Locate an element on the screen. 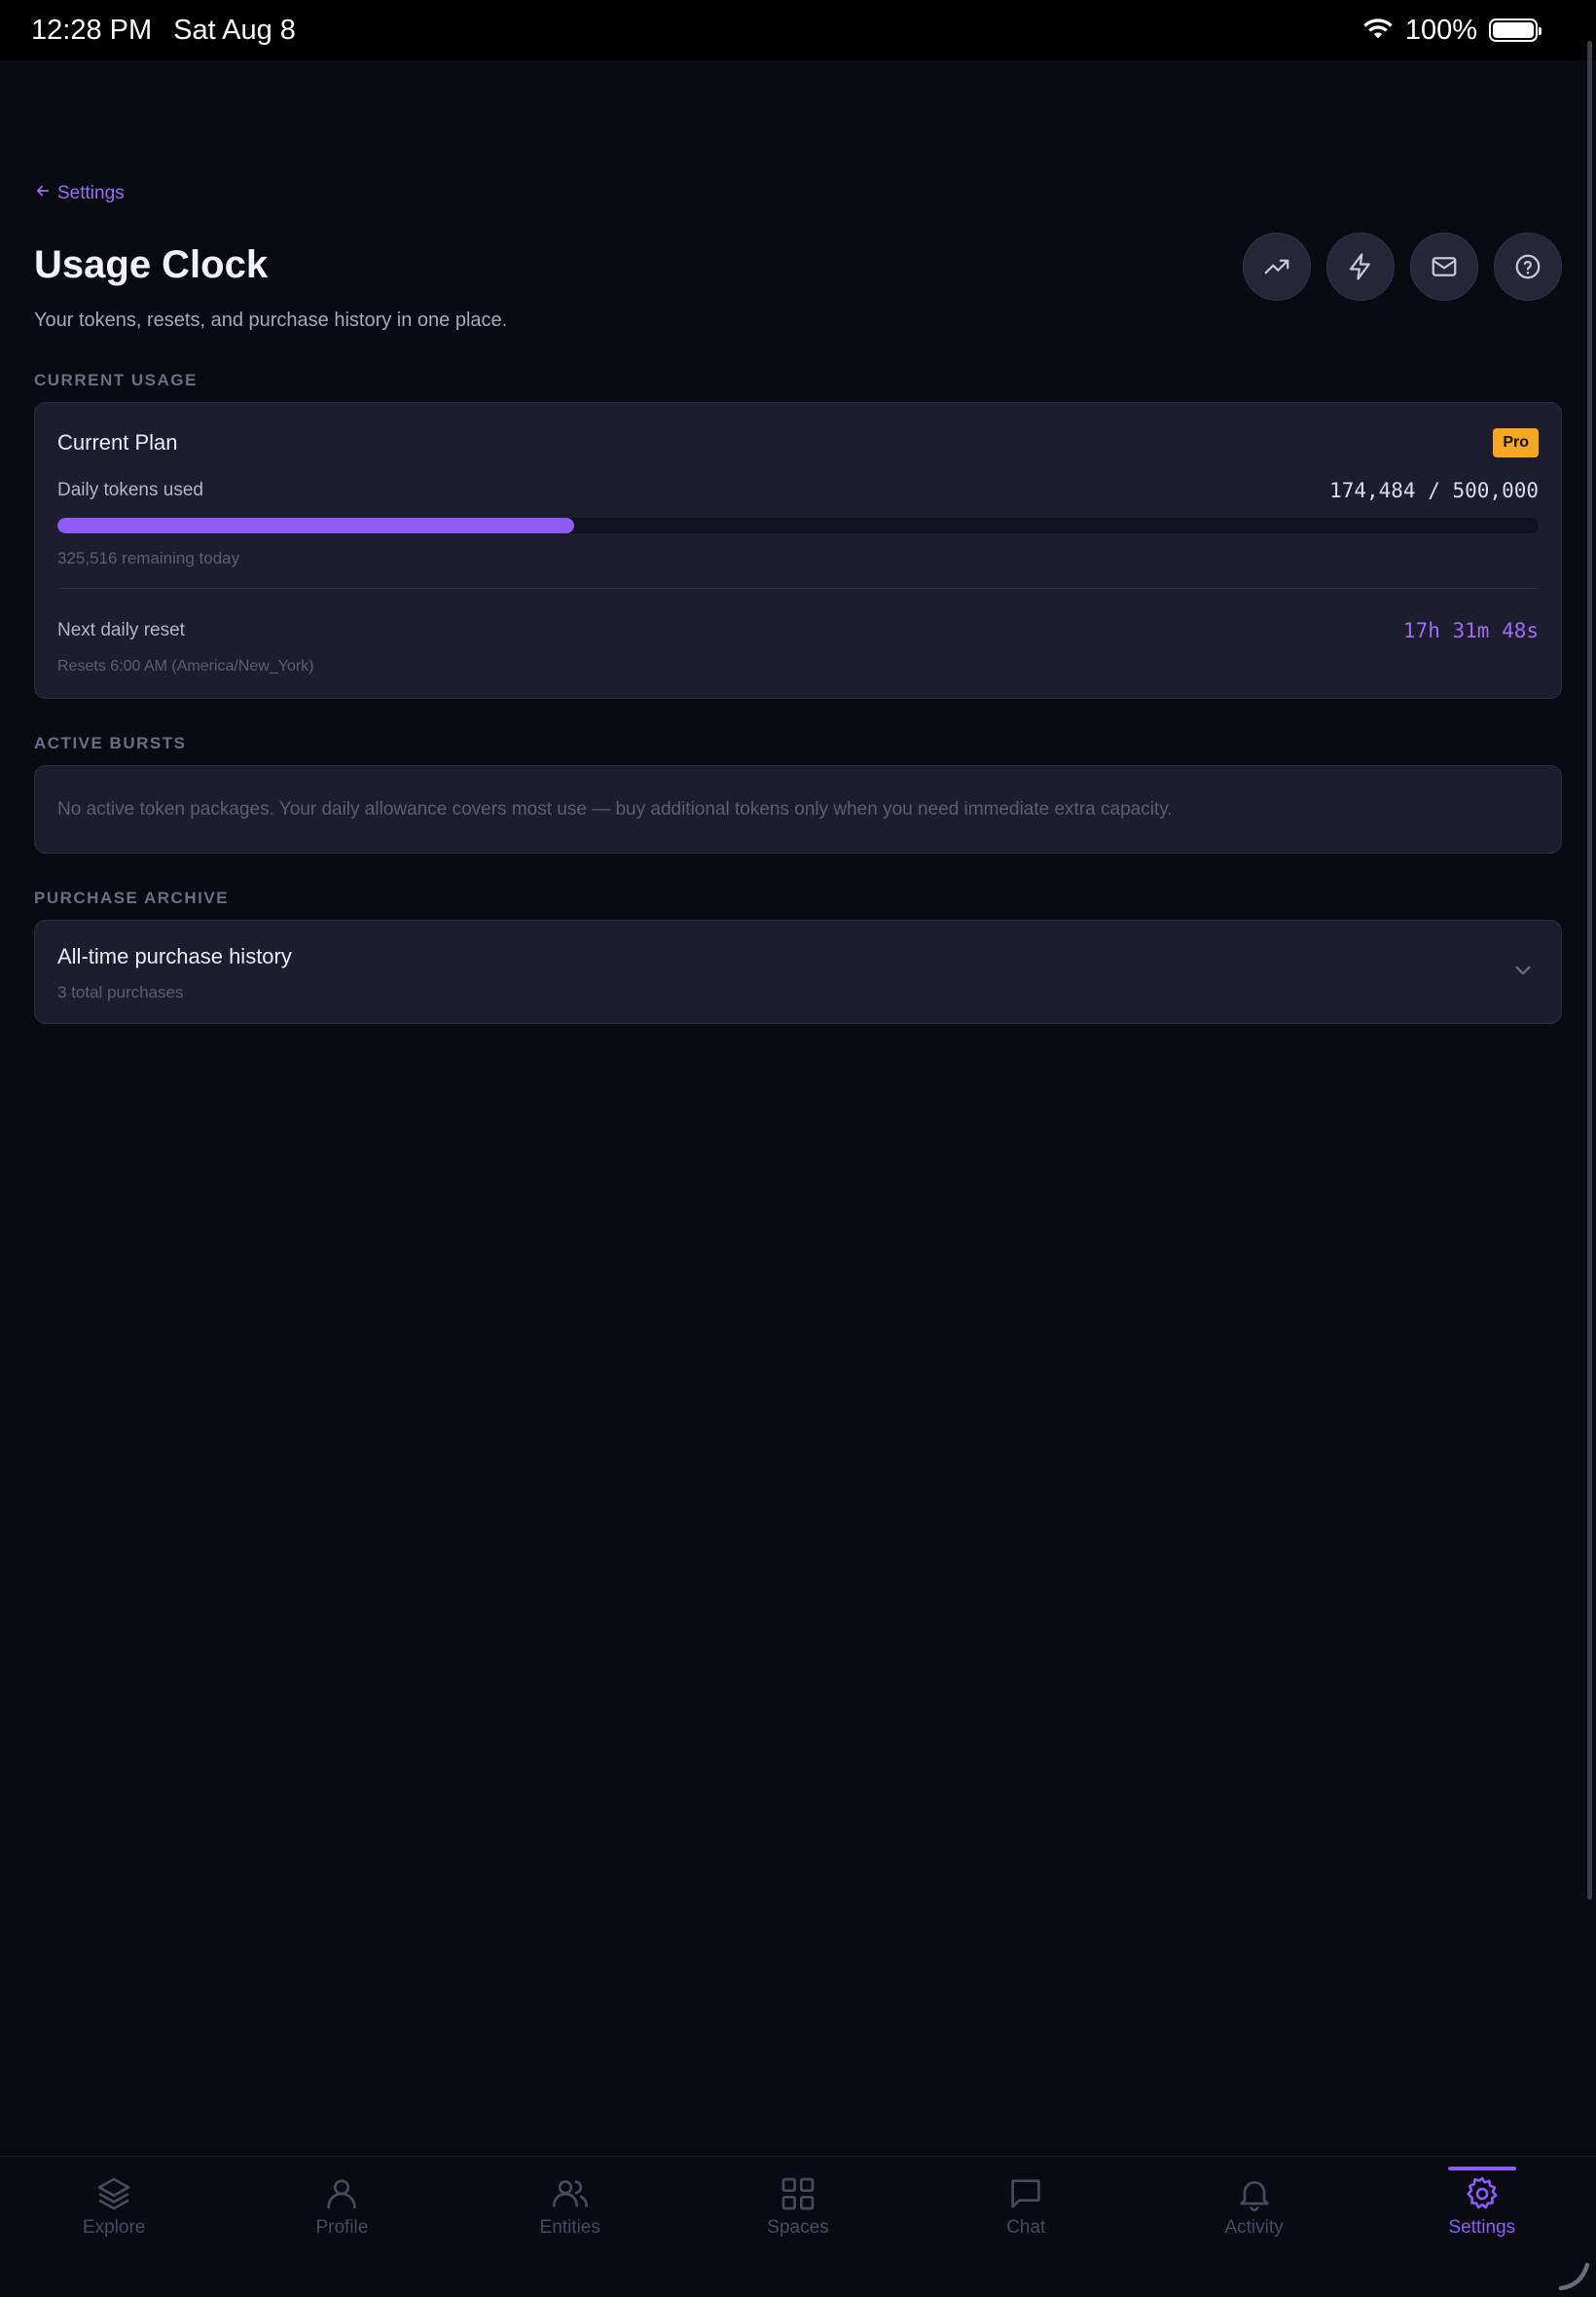 This screenshot has width=1596, height=2297. tab-label: Profile is located at coordinates (342, 2227).